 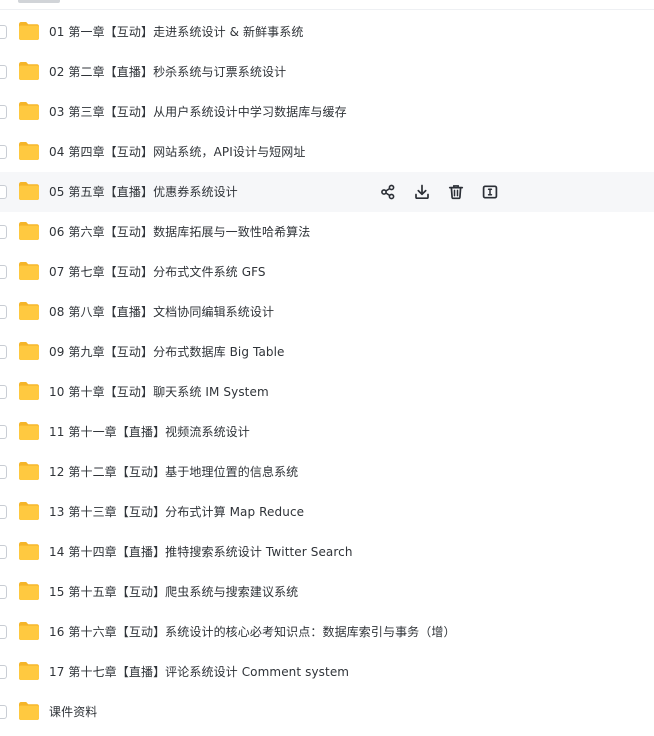 I want to click on rename-button, so click(x=490, y=192).